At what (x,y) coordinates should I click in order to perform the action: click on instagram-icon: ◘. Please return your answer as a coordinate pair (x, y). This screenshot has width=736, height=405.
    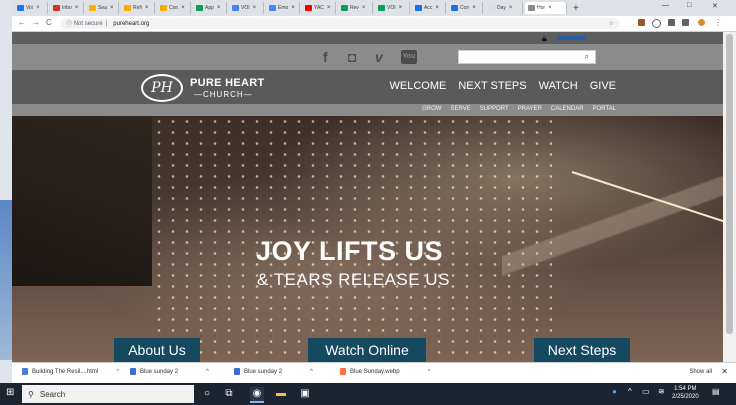
    Looking at the image, I should click on (352, 57).